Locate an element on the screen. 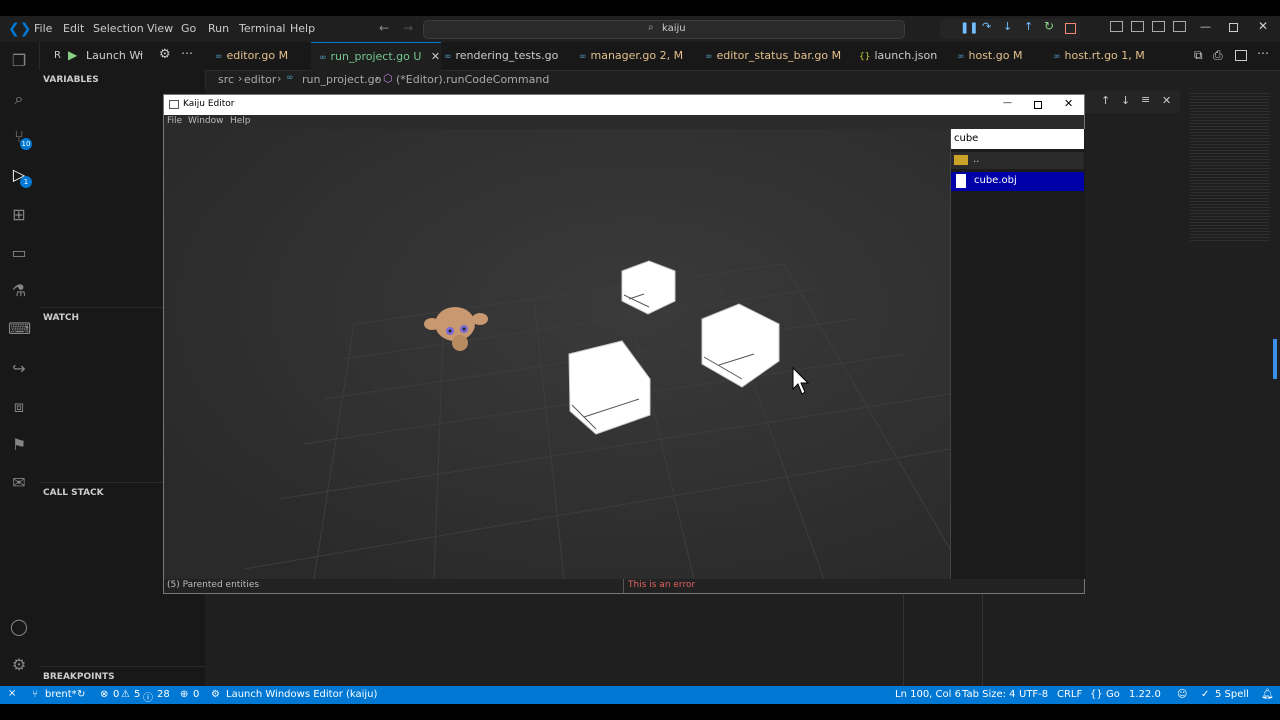  split-editor-icon is located at coordinates (1241, 55).